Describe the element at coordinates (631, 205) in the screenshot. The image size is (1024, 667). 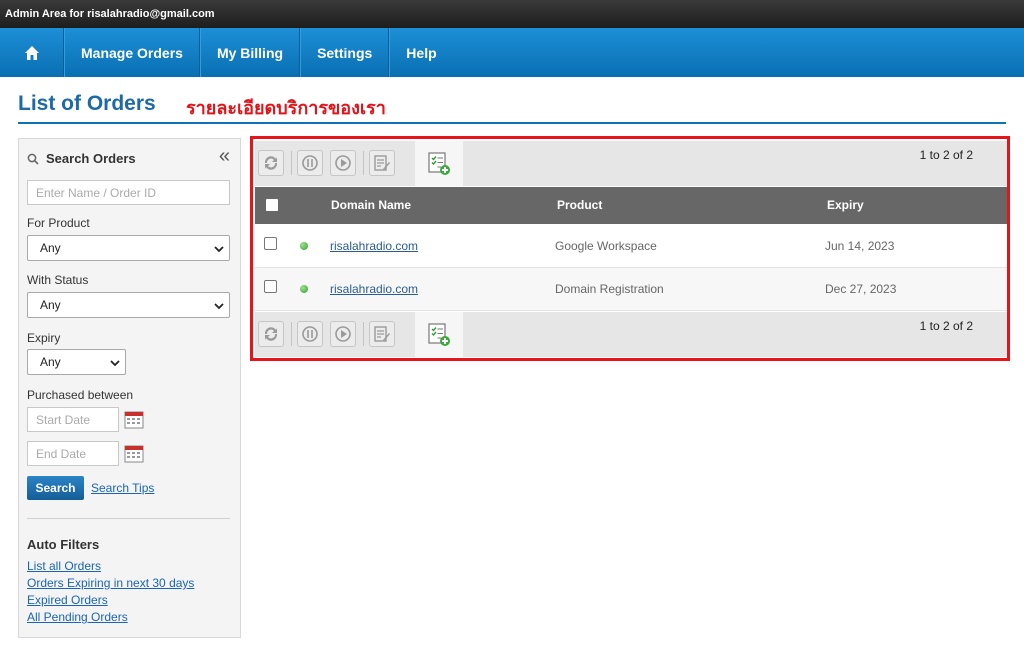
I see `orders-table-header: Domain Name Product Expiry` at that location.